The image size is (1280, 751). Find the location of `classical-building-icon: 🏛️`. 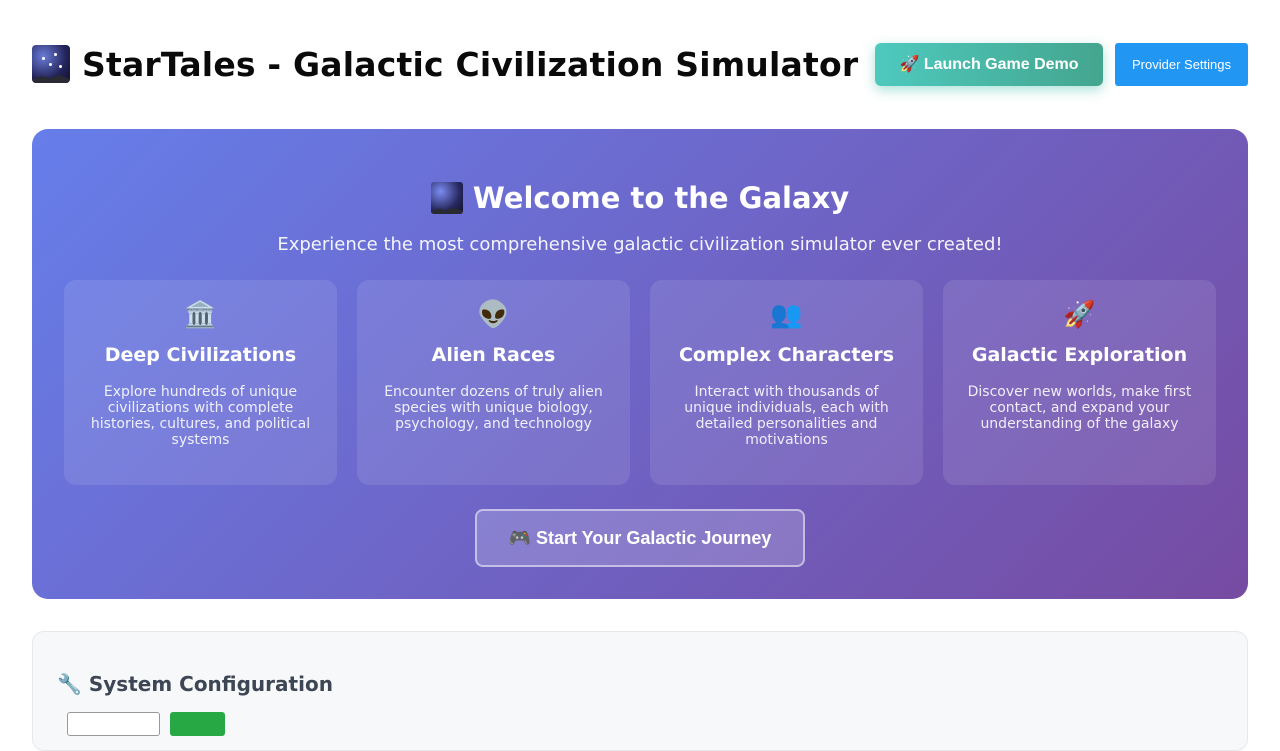

classical-building-icon: 🏛️ is located at coordinates (200, 315).